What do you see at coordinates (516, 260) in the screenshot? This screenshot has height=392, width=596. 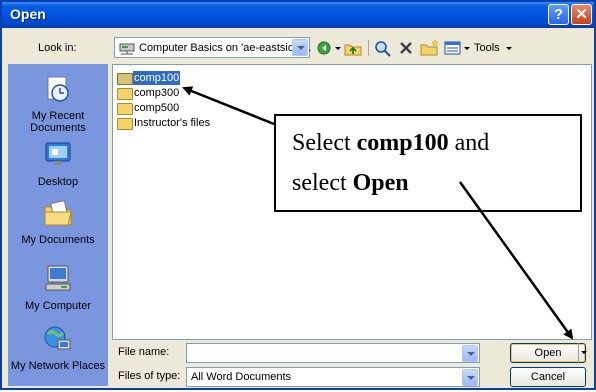 I see `arrow-to-open-button` at bounding box center [516, 260].